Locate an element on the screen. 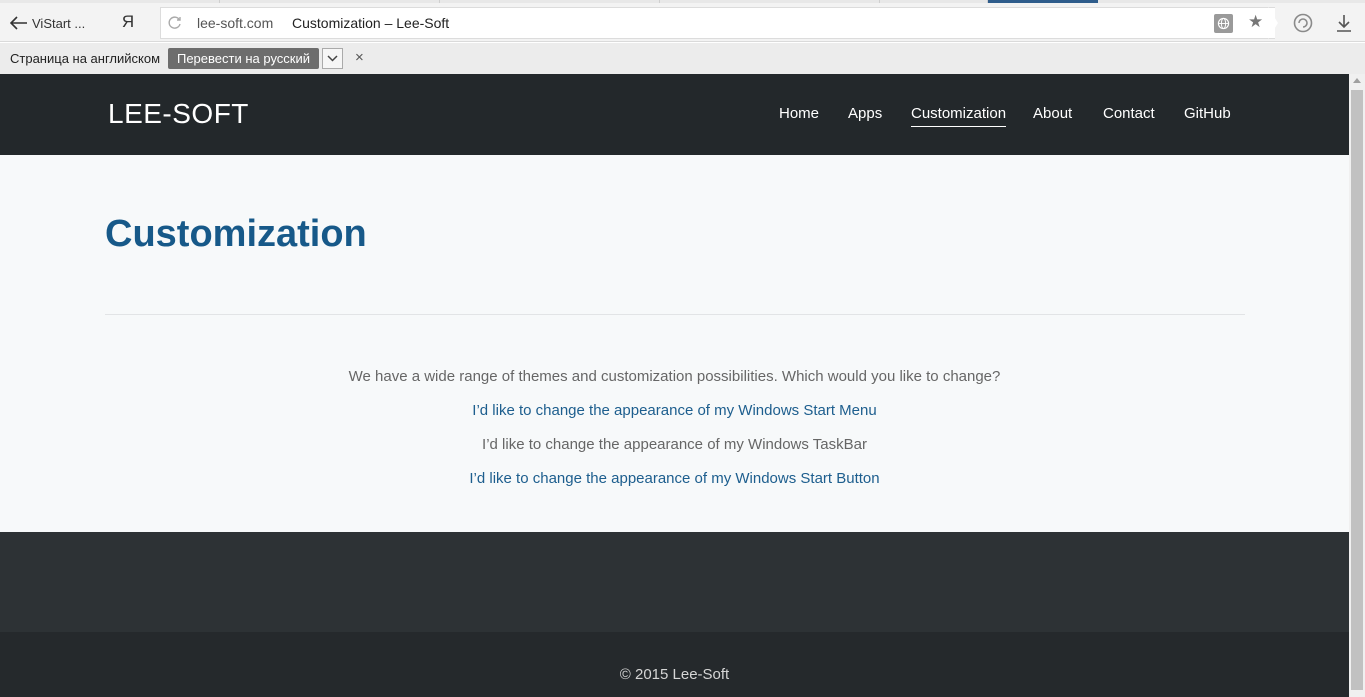  chevron-down-icon is located at coordinates (332, 58).